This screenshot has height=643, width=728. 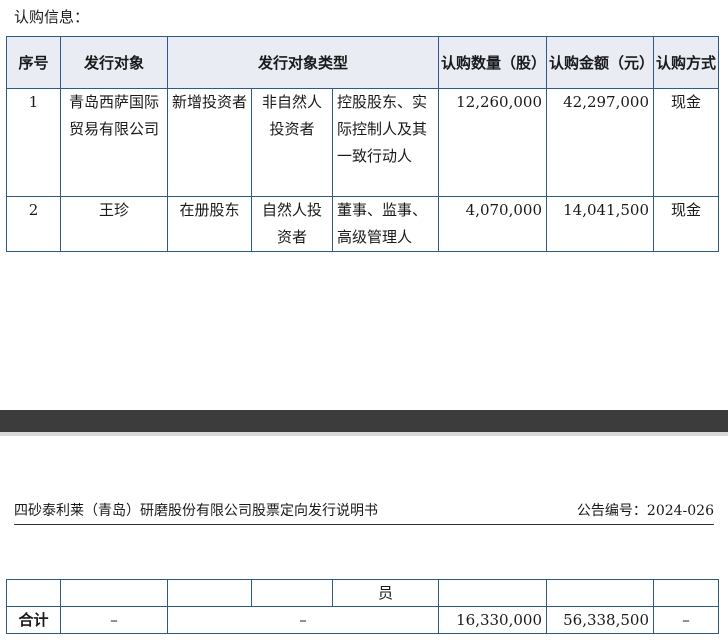 I want to click on row-type3: 董事、监事、高级管理人, so click(x=385, y=224).